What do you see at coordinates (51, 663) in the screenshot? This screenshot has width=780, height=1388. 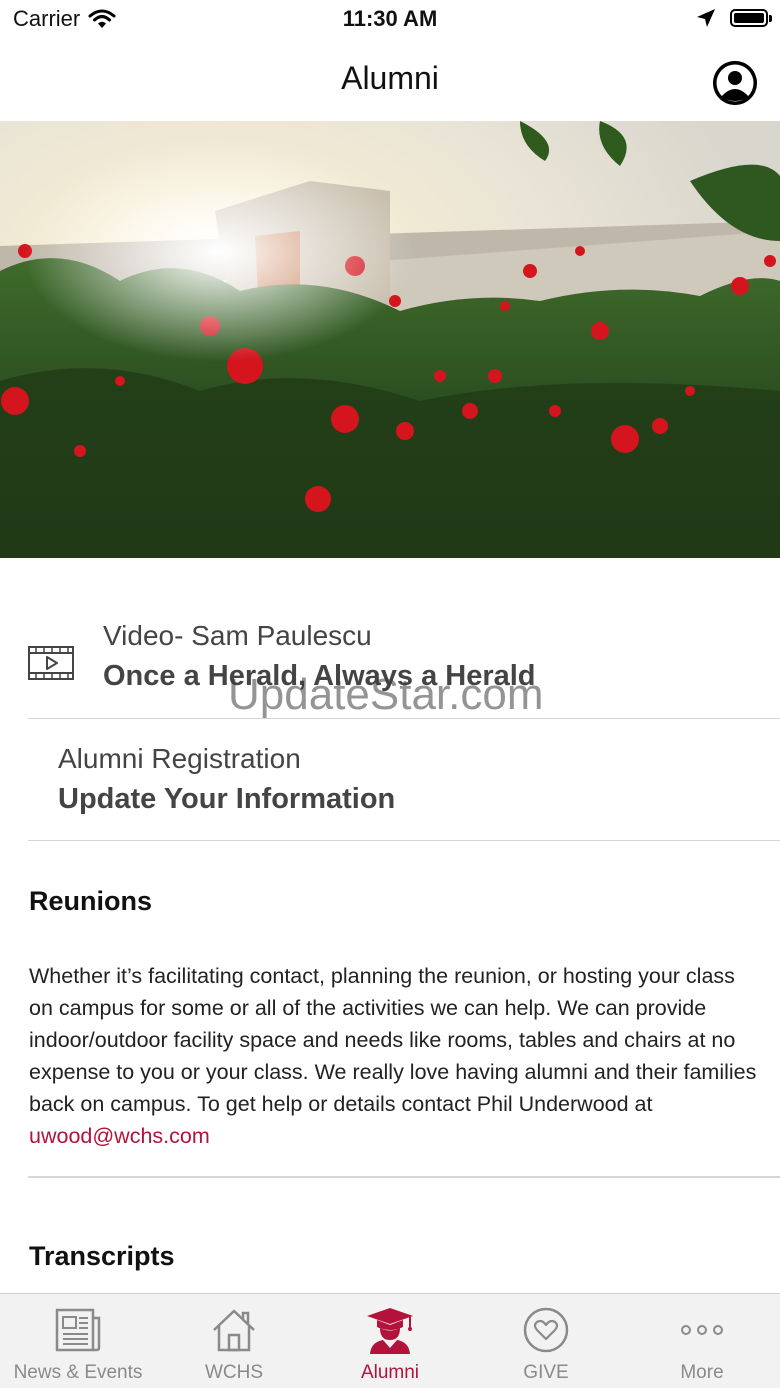 I see `video-icon` at bounding box center [51, 663].